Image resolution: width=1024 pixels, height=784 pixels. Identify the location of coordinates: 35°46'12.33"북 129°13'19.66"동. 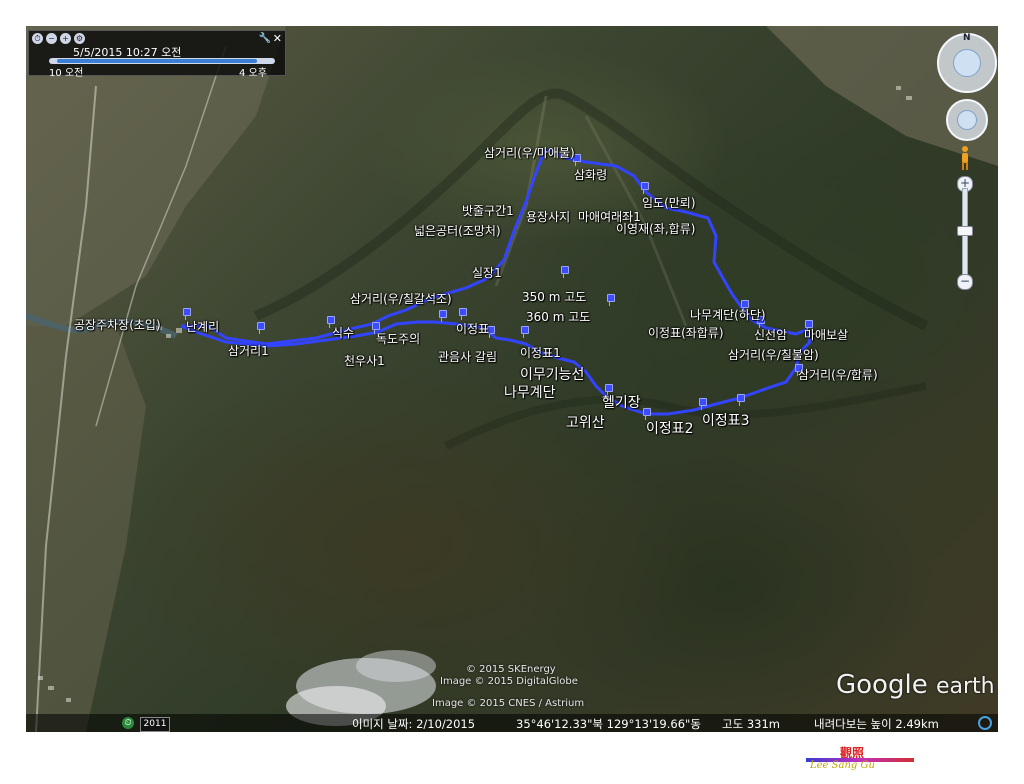
(608, 724).